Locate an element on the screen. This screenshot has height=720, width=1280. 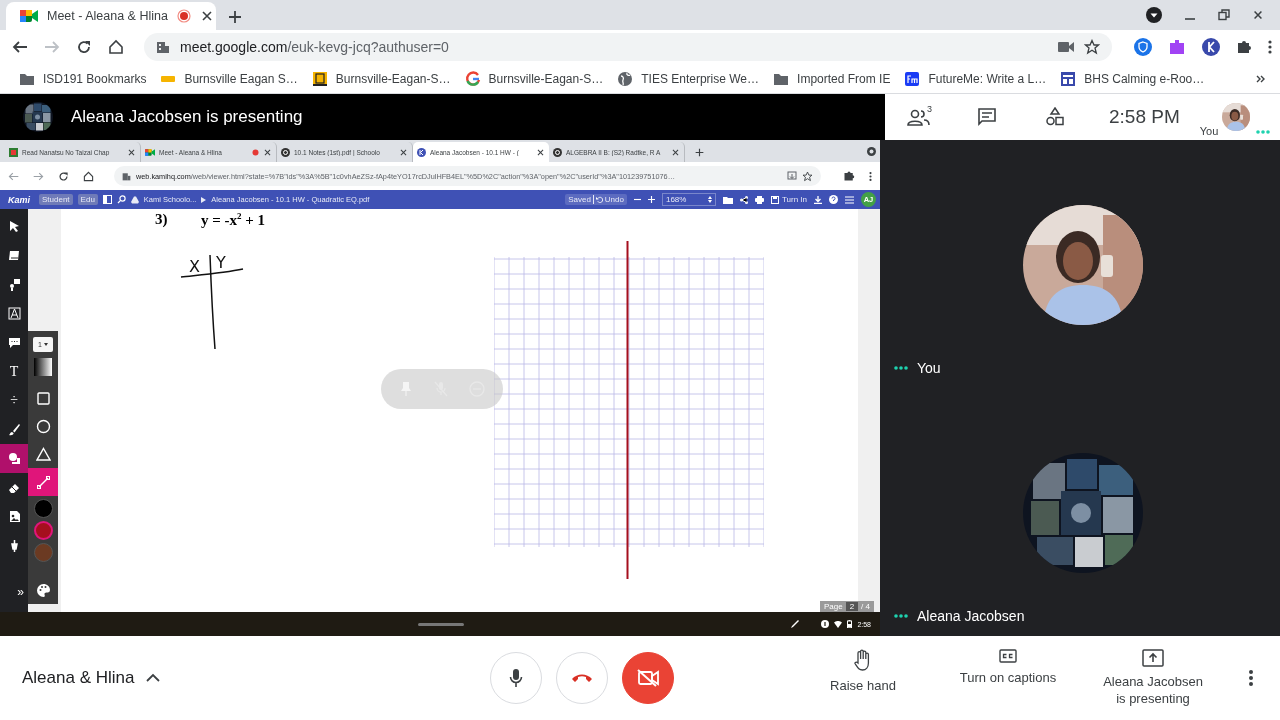
zoom-out-icon is located at coordinates (637, 199).